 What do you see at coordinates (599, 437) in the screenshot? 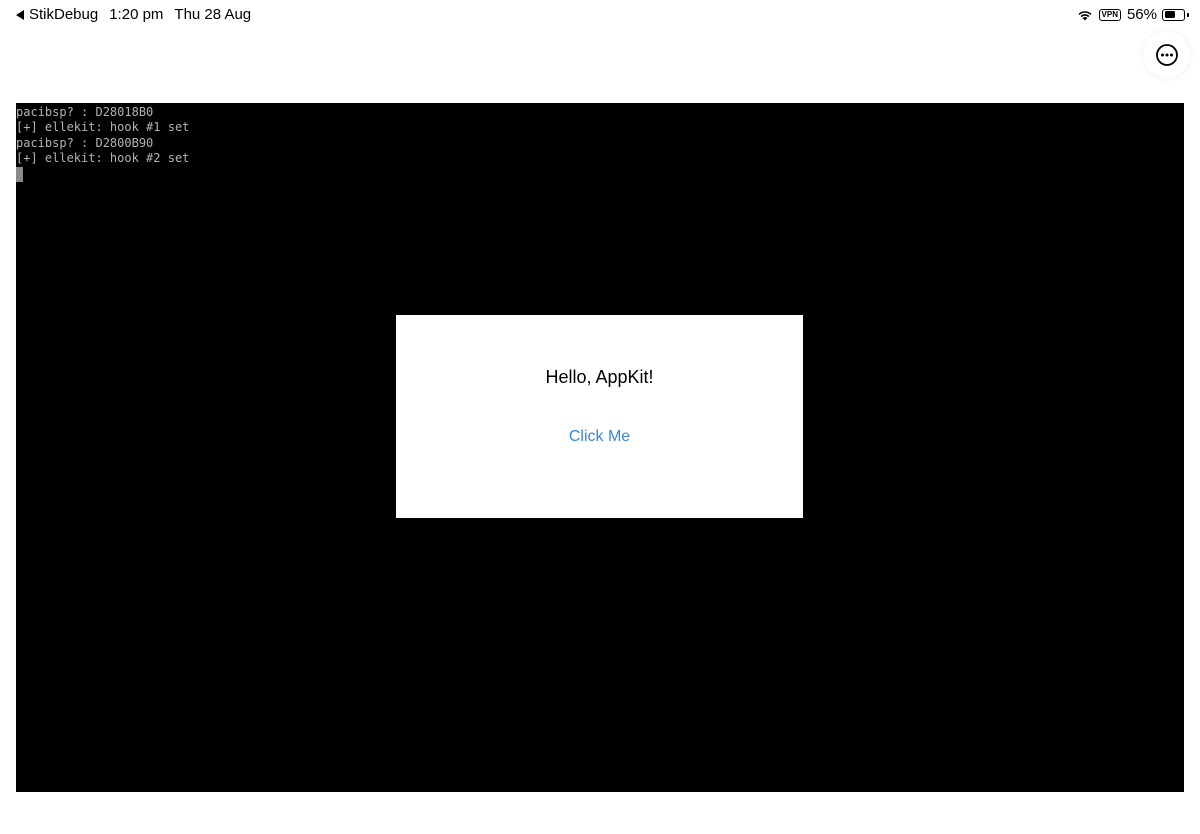
I see `click-me-button: Click Me` at bounding box center [599, 437].